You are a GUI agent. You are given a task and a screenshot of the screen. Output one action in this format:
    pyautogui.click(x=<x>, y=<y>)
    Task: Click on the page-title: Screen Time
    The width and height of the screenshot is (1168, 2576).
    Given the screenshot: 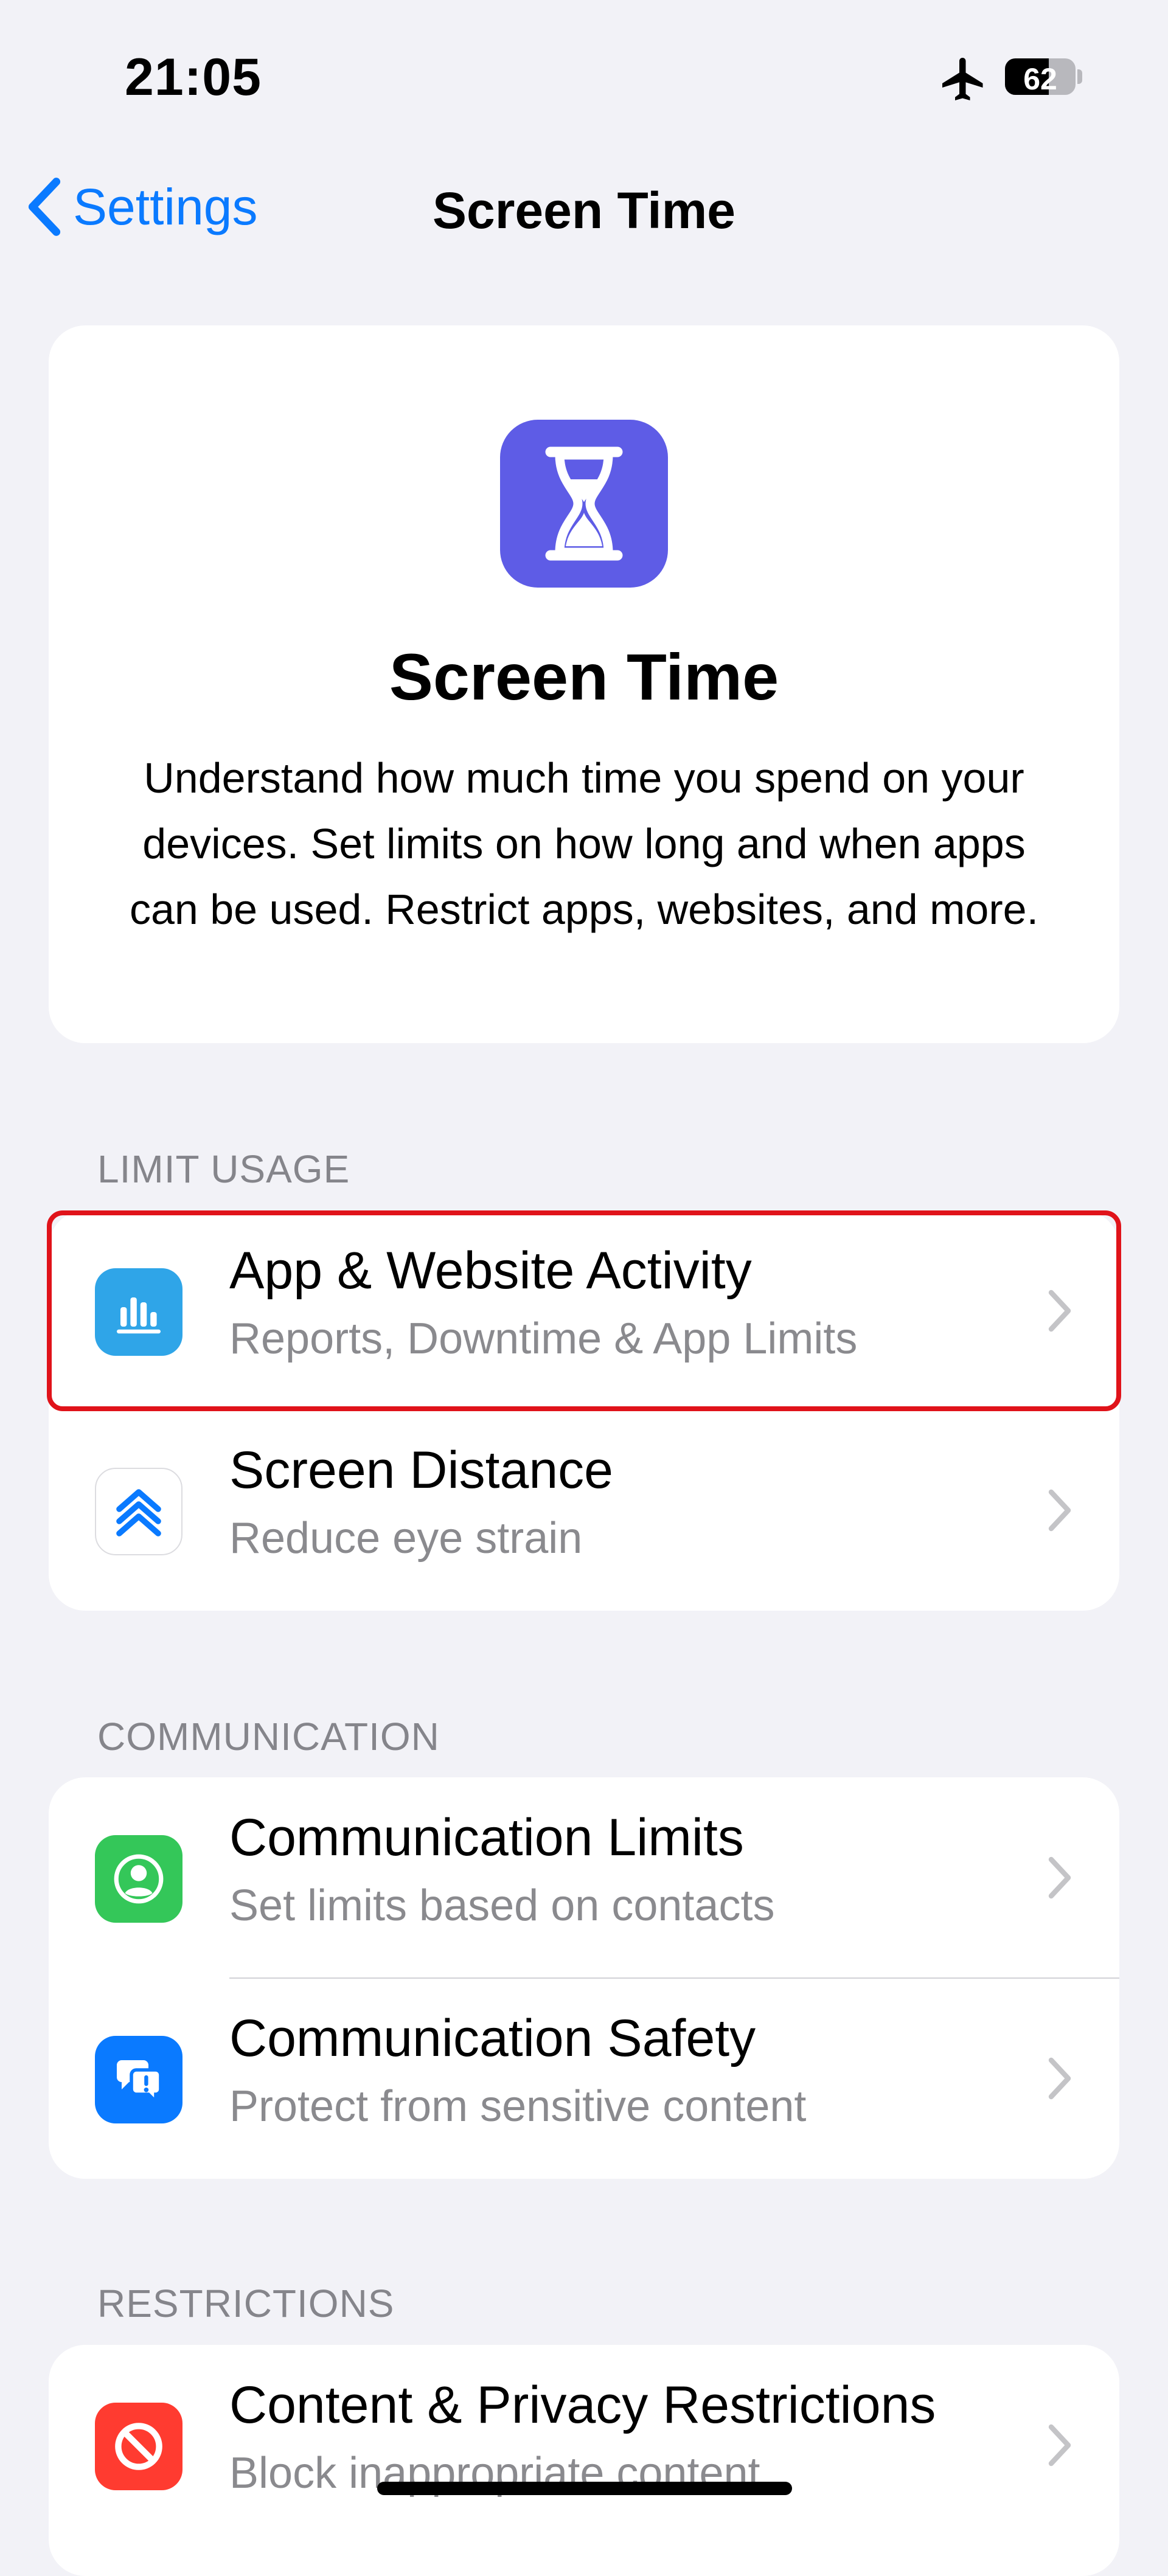 What is the action you would take?
    pyautogui.click(x=584, y=210)
    